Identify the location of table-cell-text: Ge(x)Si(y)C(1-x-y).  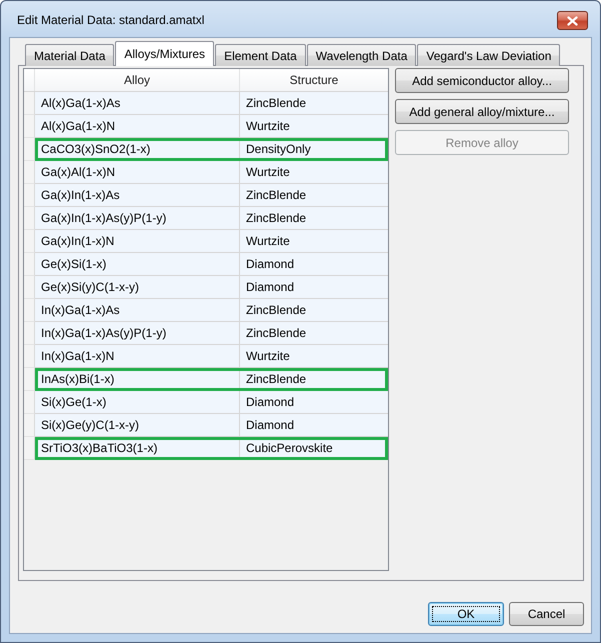
(90, 287).